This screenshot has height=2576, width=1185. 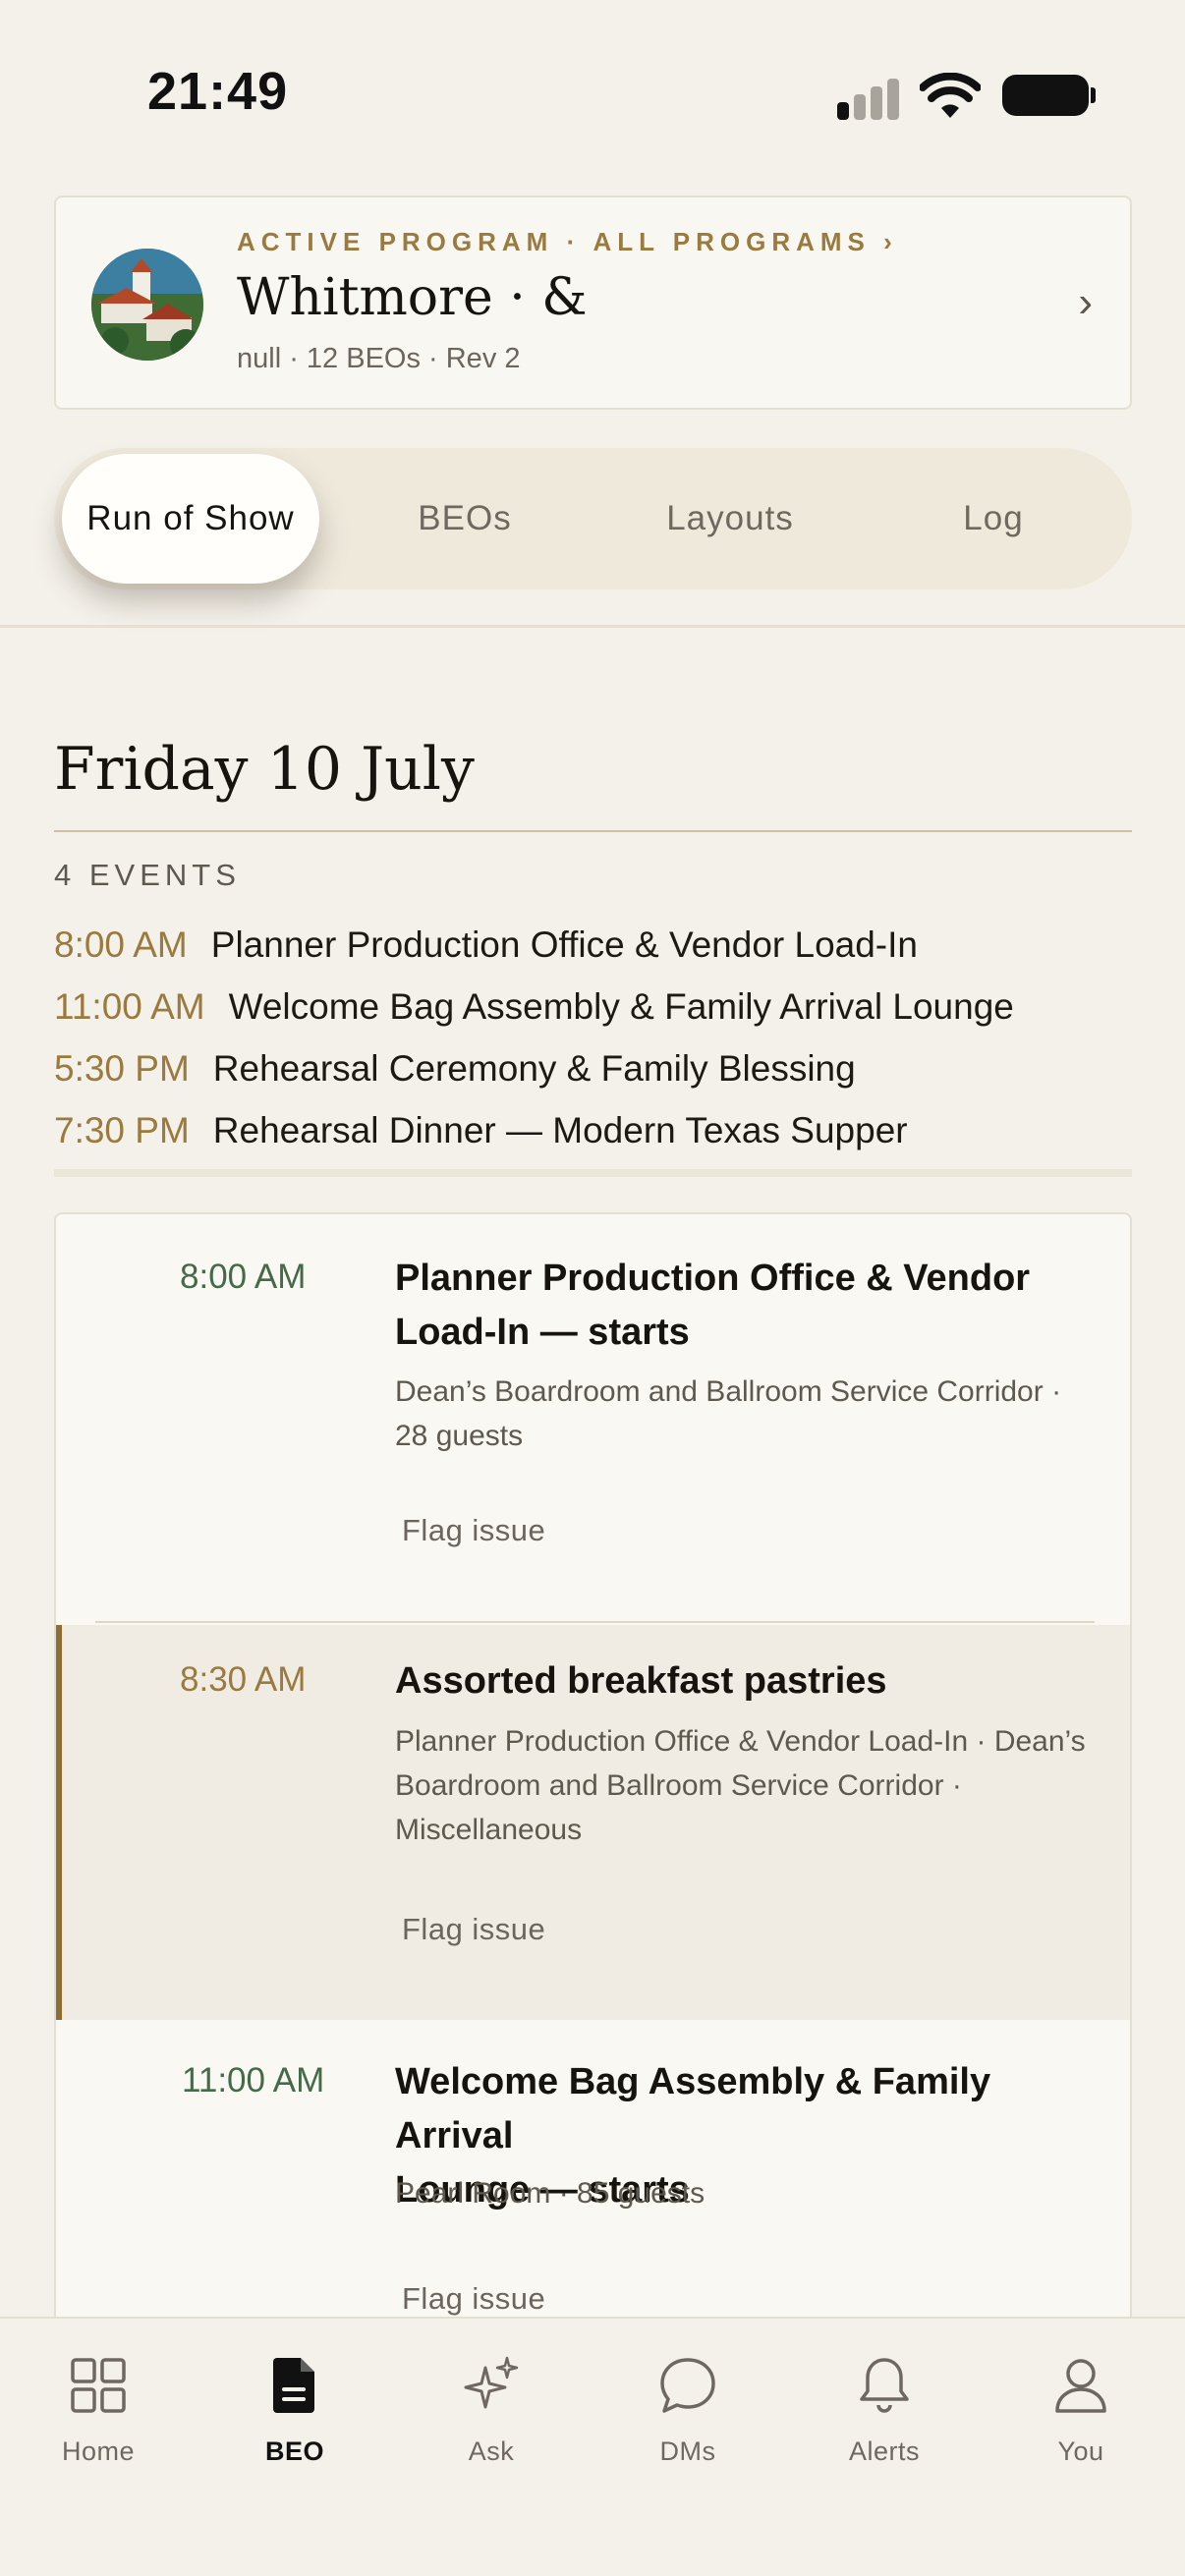 What do you see at coordinates (492, 2410) in the screenshot?
I see `nav-ask: Ask` at bounding box center [492, 2410].